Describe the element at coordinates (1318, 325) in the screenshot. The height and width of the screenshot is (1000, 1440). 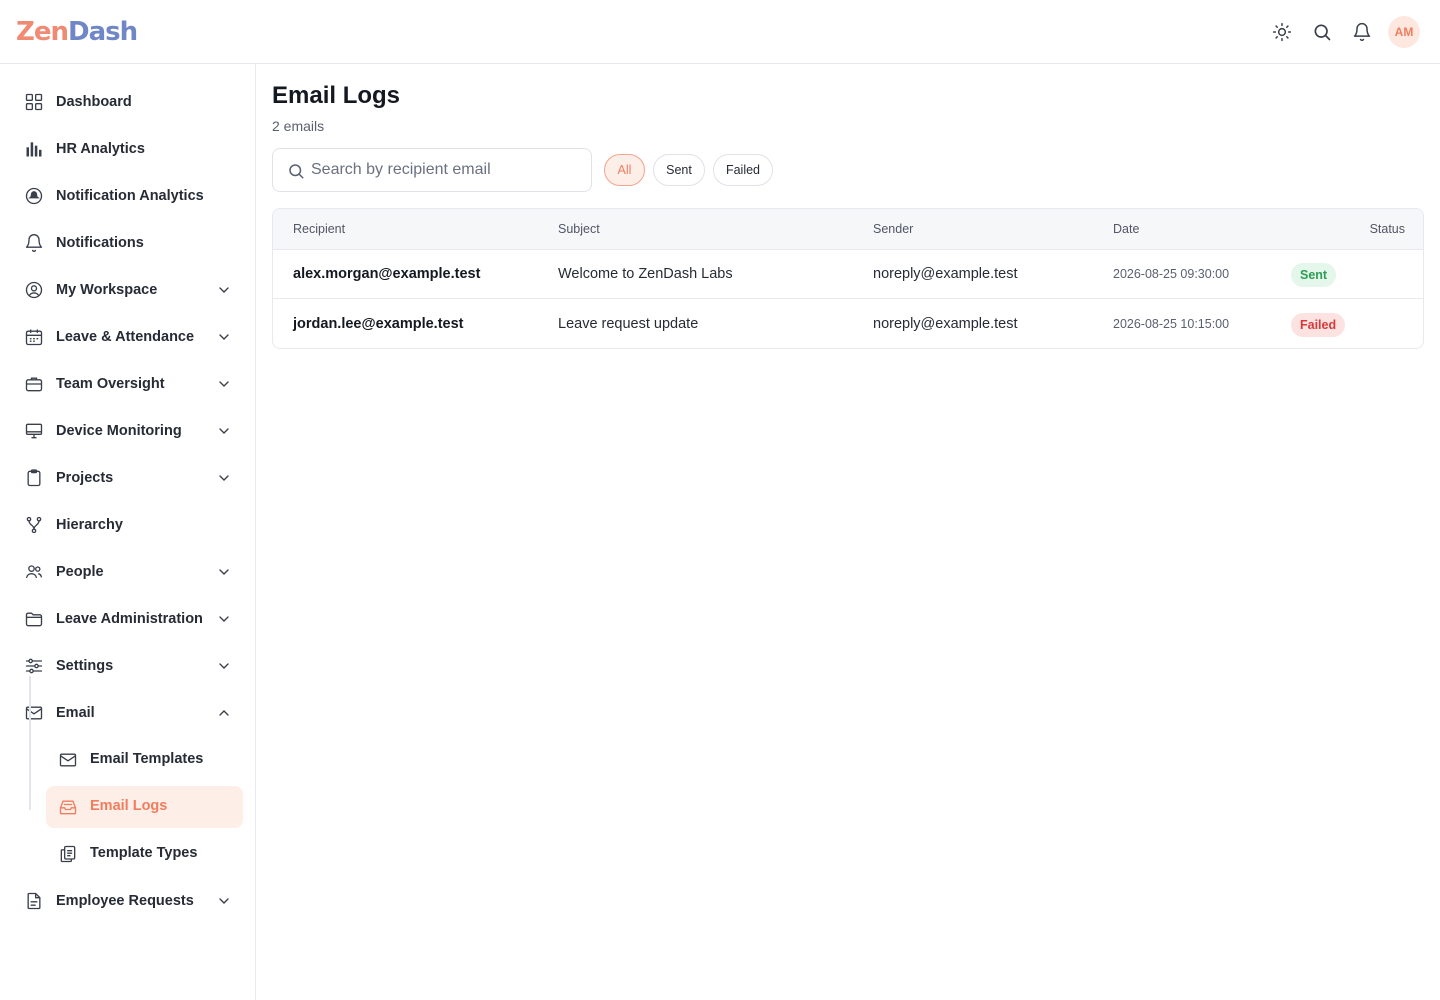
I see `status-badge: Failed` at that location.